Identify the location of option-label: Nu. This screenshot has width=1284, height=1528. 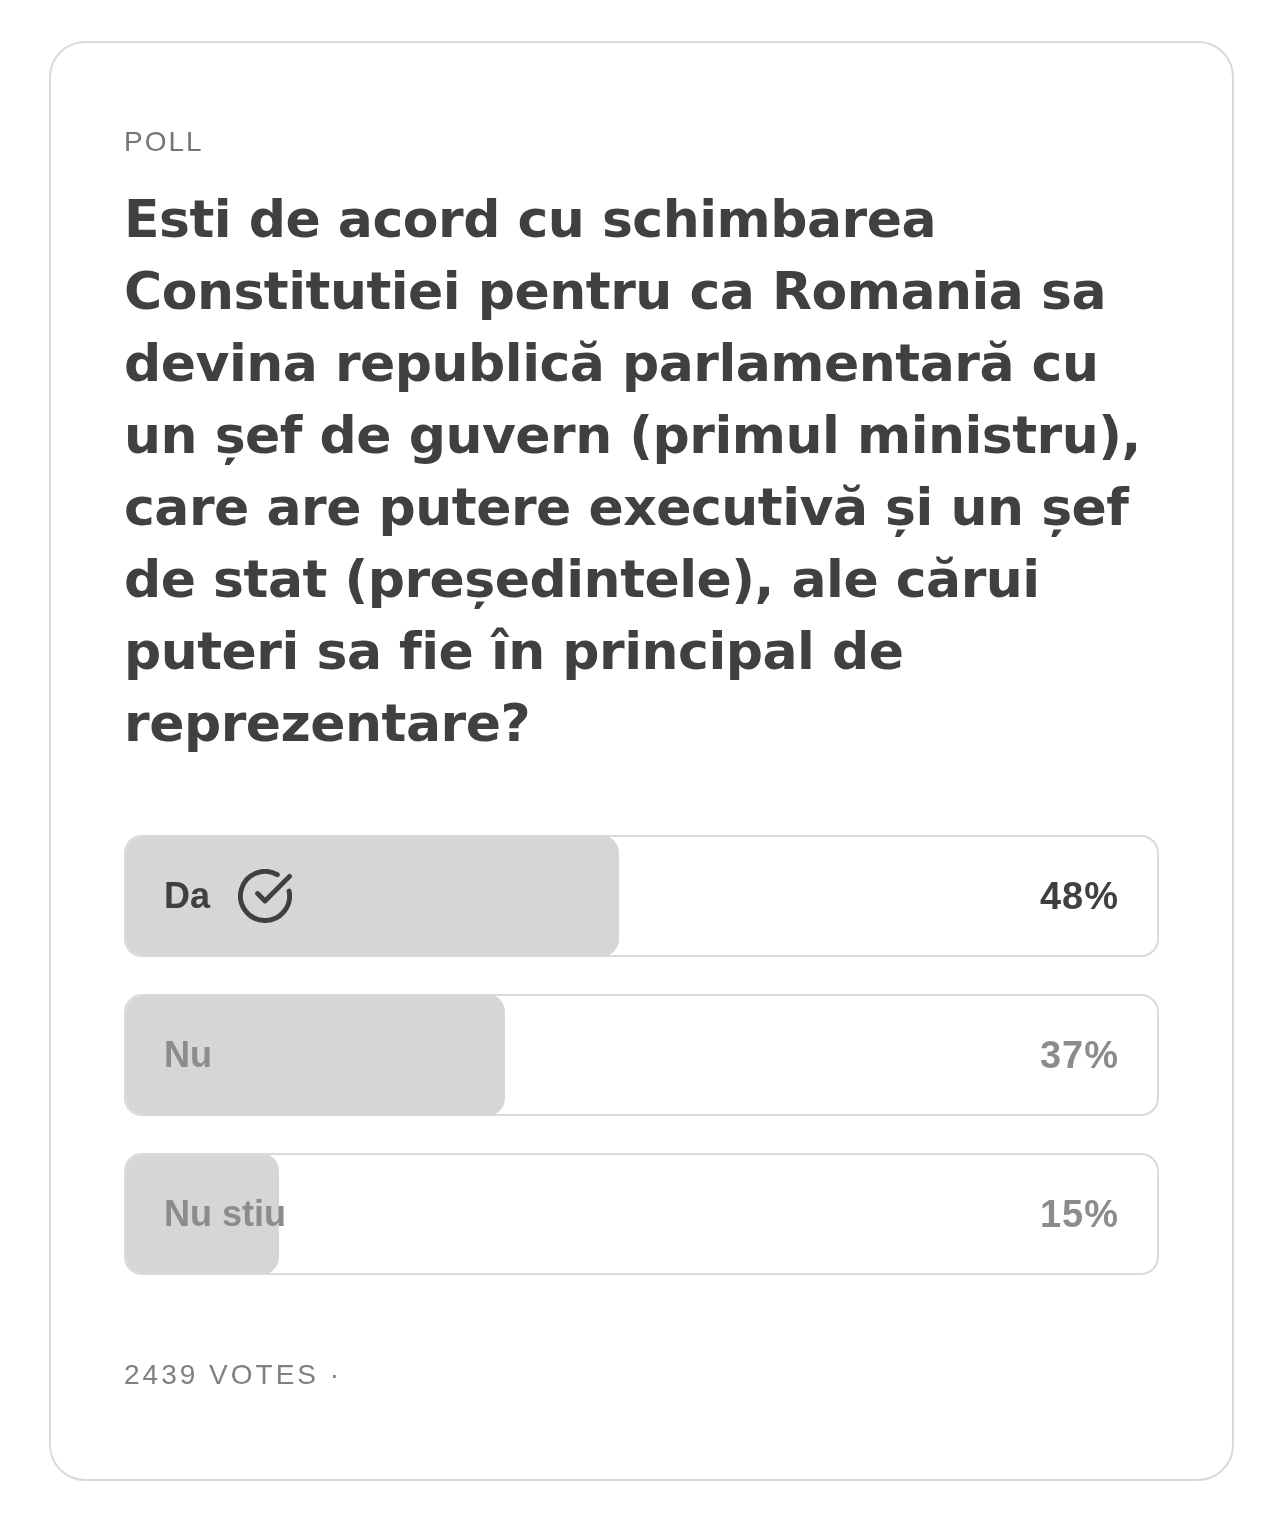
(188, 1055).